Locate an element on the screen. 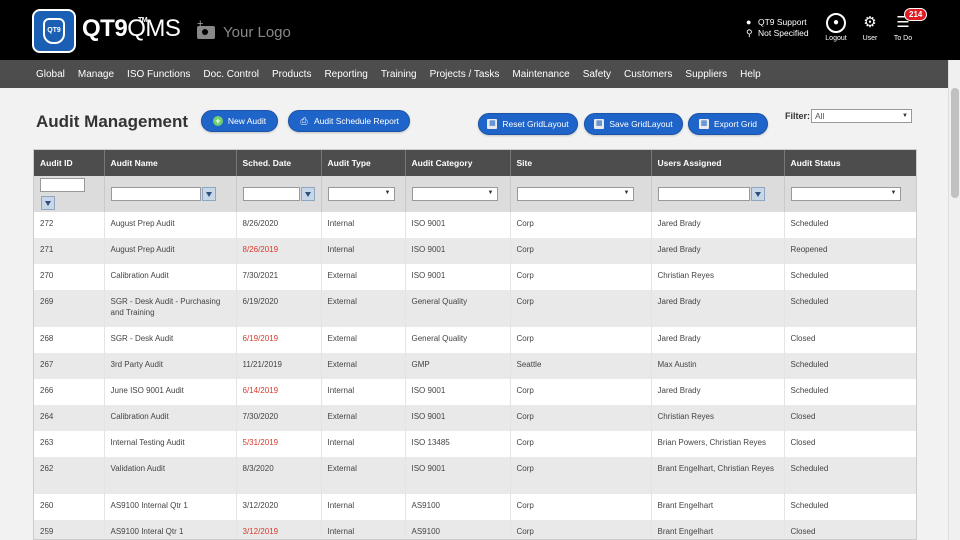 This screenshot has height=540, width=960. new-audit-button: + New Audit is located at coordinates (239, 121).